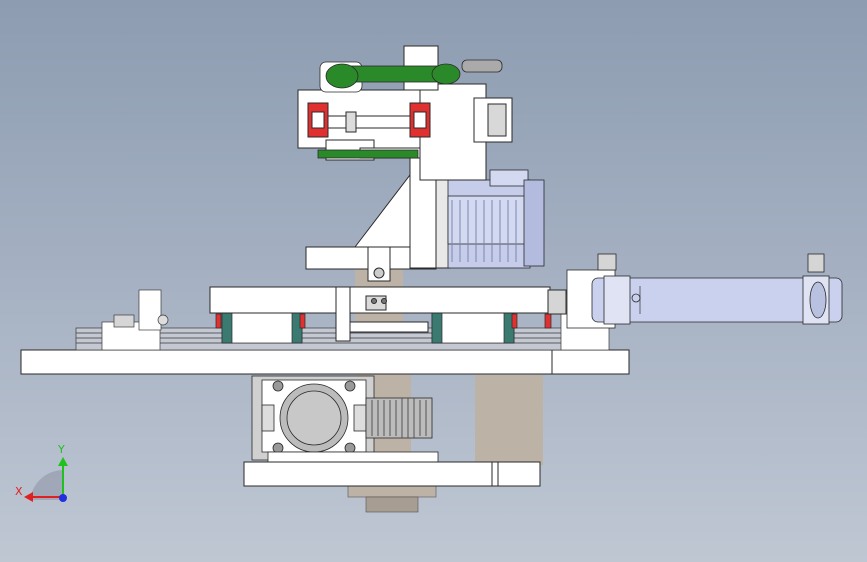 Image resolution: width=867 pixels, height=562 pixels. I want to click on servo-motor, so click(496, 219).